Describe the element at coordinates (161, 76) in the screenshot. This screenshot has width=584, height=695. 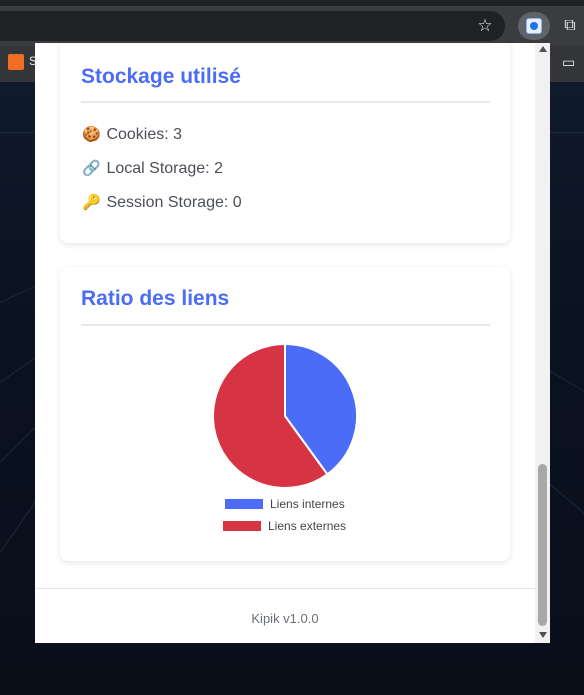
I see `storage-title: Stockage utilisé` at that location.